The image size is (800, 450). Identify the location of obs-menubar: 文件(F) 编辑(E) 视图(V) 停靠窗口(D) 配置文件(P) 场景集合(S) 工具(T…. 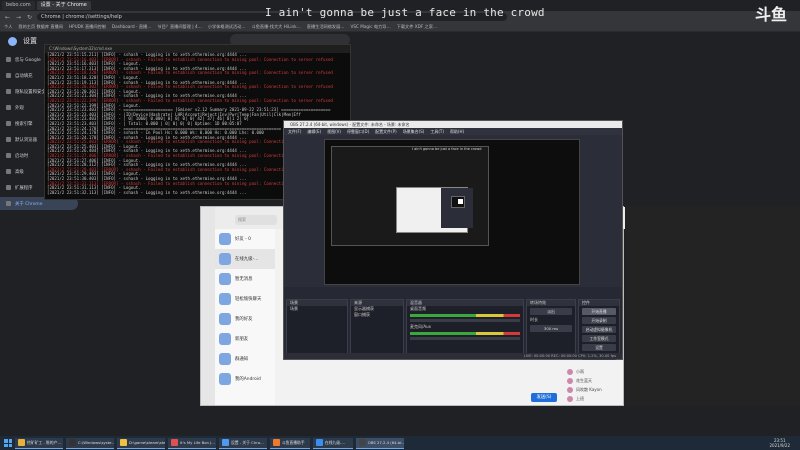
(453, 131).